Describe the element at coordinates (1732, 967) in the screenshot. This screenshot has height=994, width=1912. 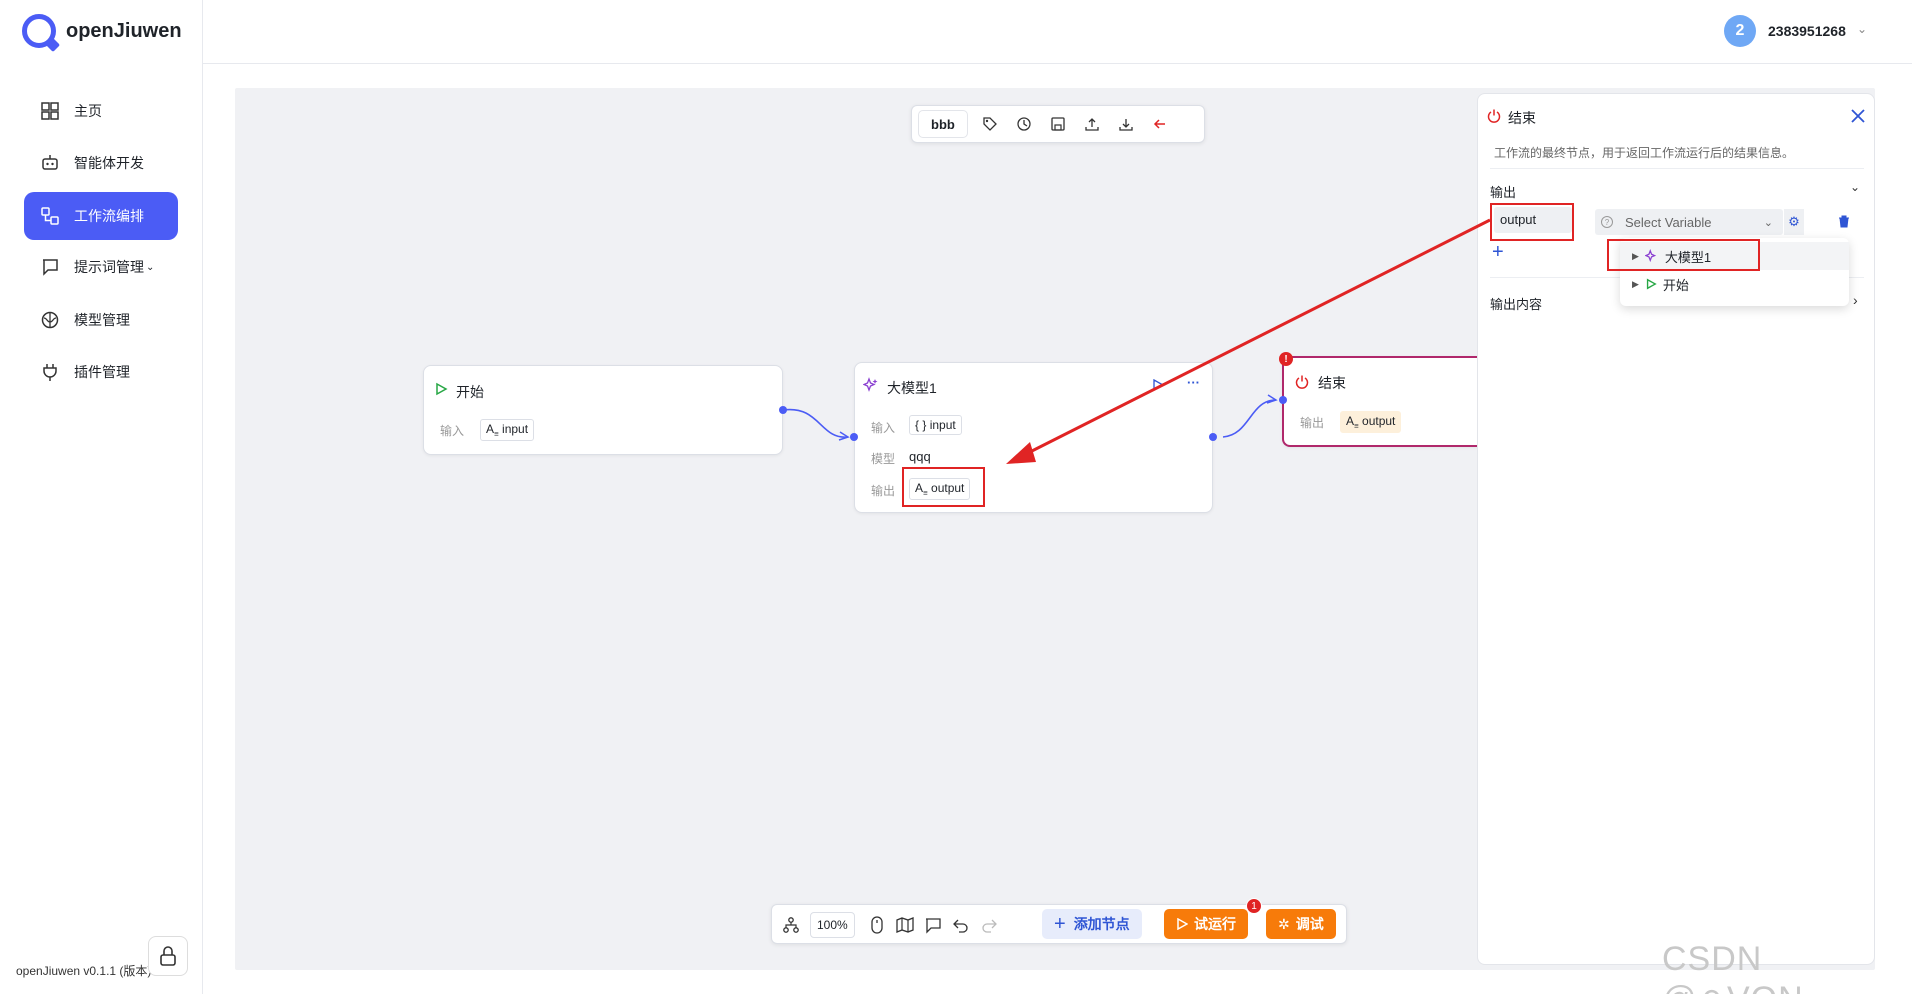
I see `watermark: CSDN @⚪VON` at that location.